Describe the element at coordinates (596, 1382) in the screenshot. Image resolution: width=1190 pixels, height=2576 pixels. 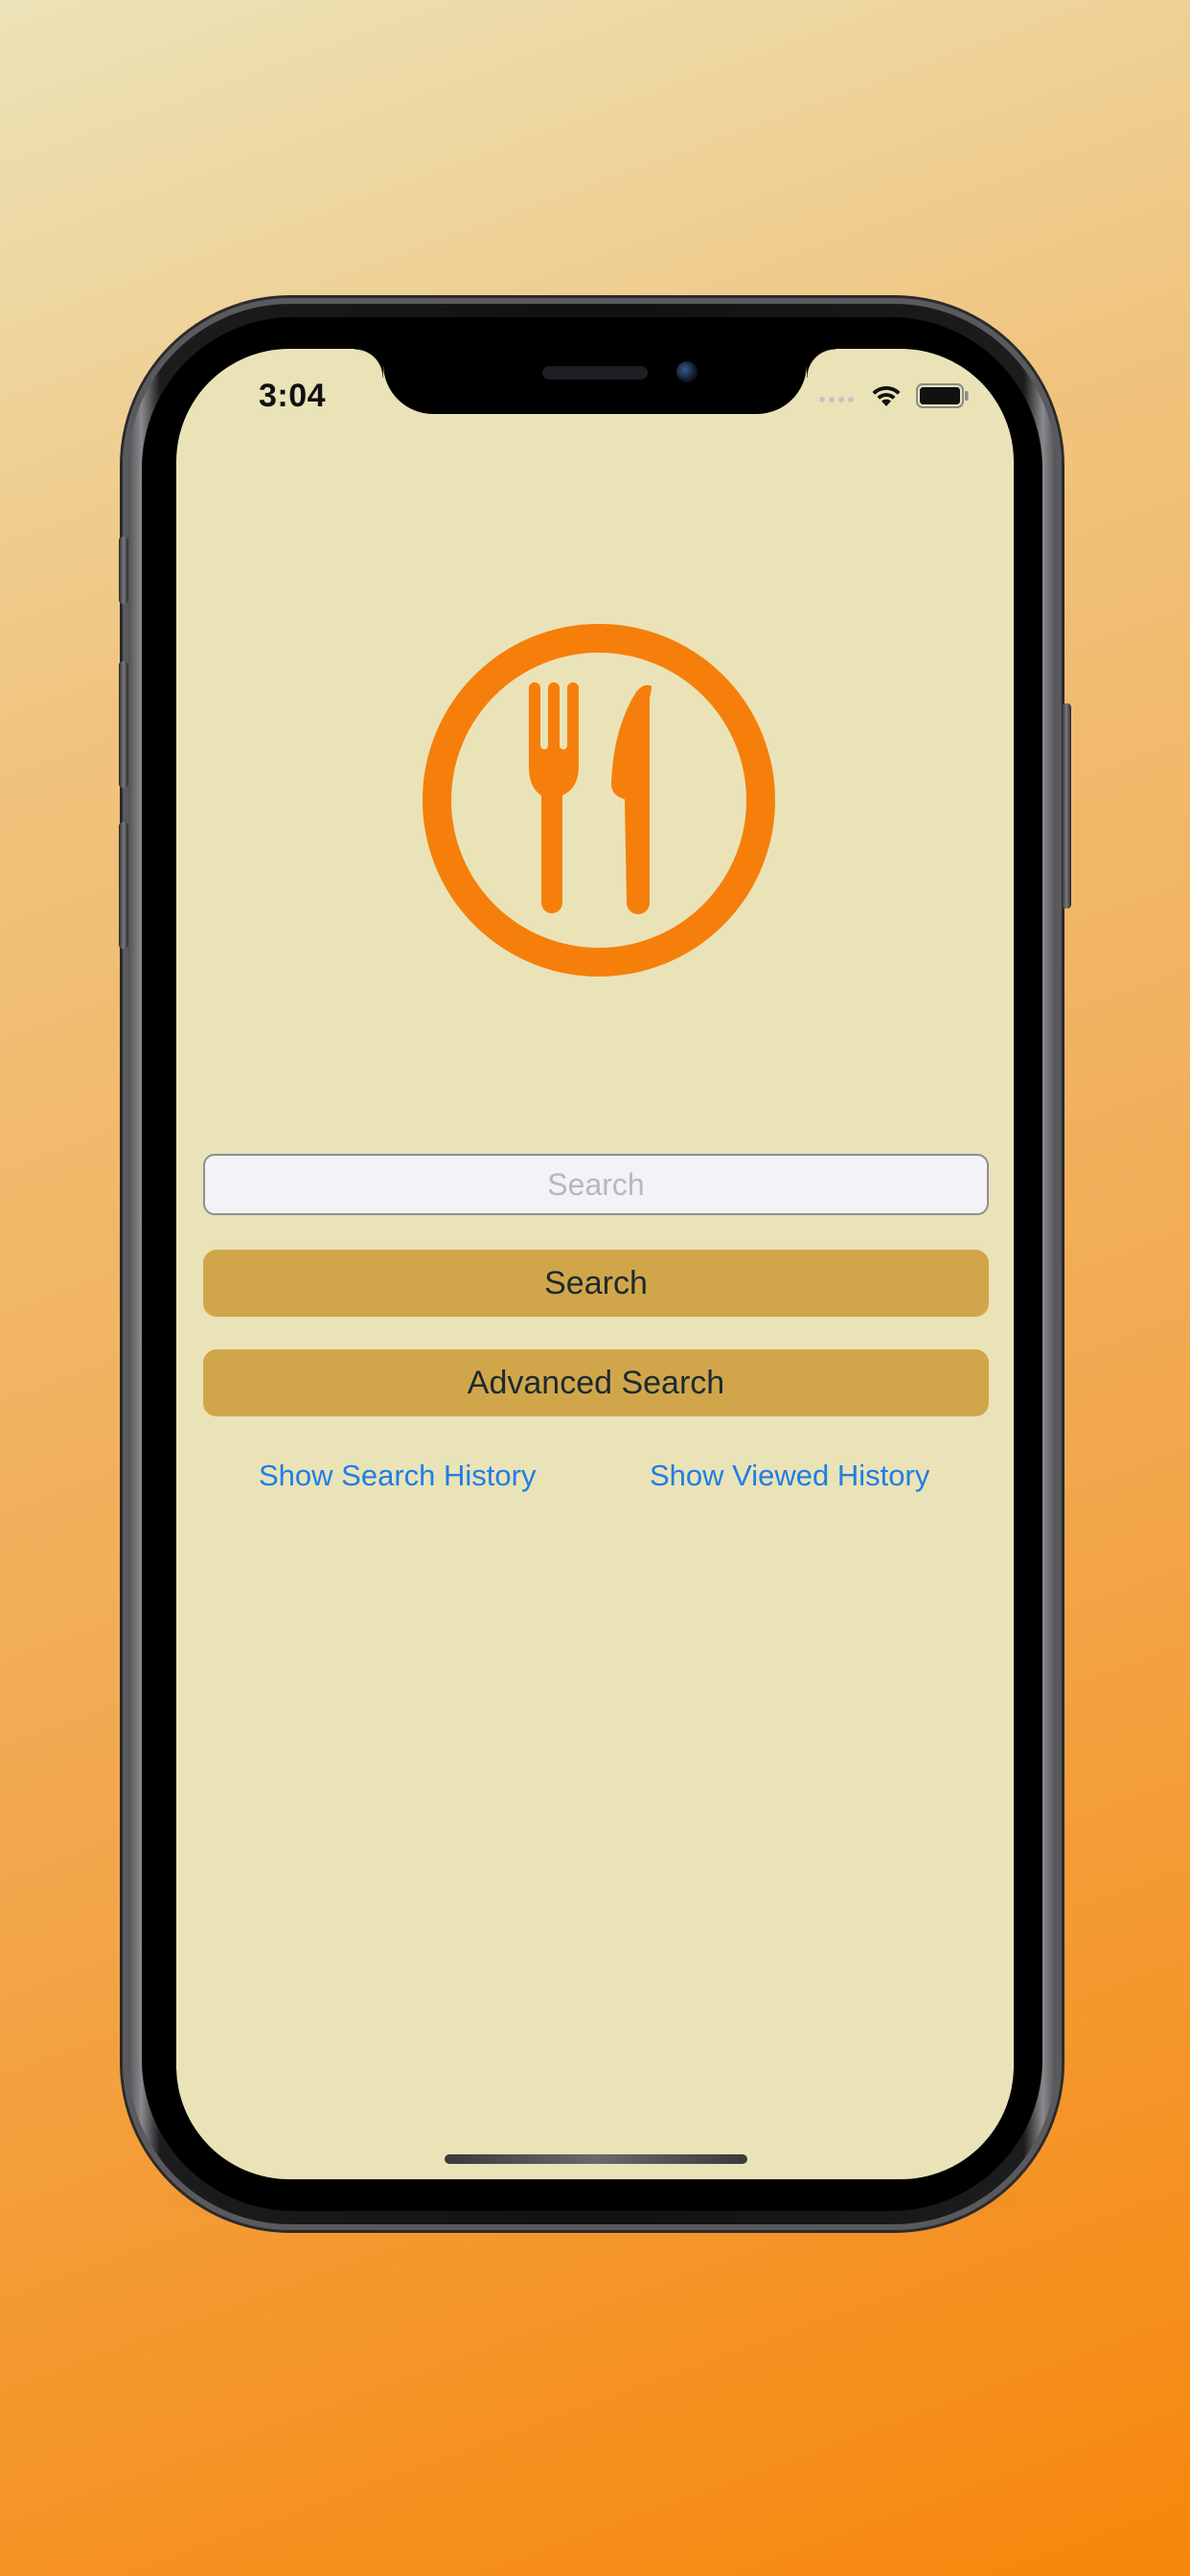
I see `advanced-search-button: Advanced Search` at that location.